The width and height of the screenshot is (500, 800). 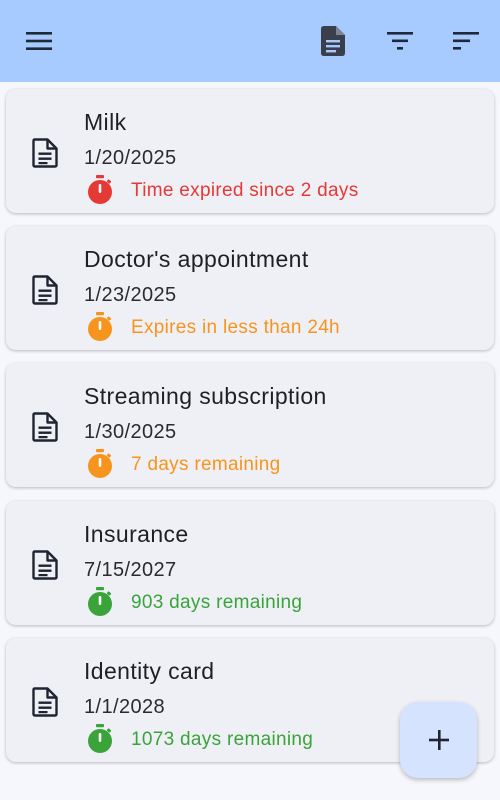 I want to click on item-date: 7/15/2027, so click(x=130, y=570).